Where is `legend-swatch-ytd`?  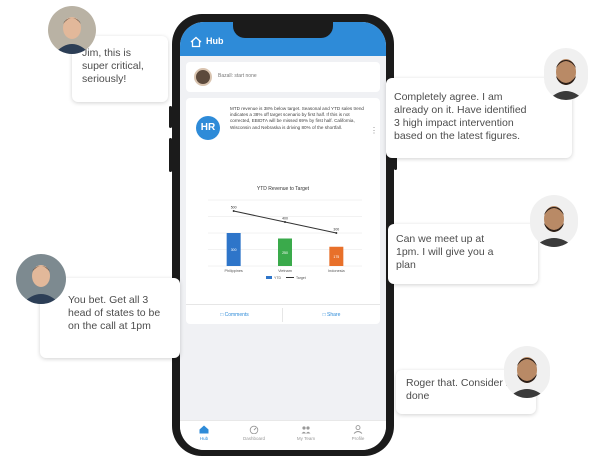 legend-swatch-ytd is located at coordinates (269, 277).